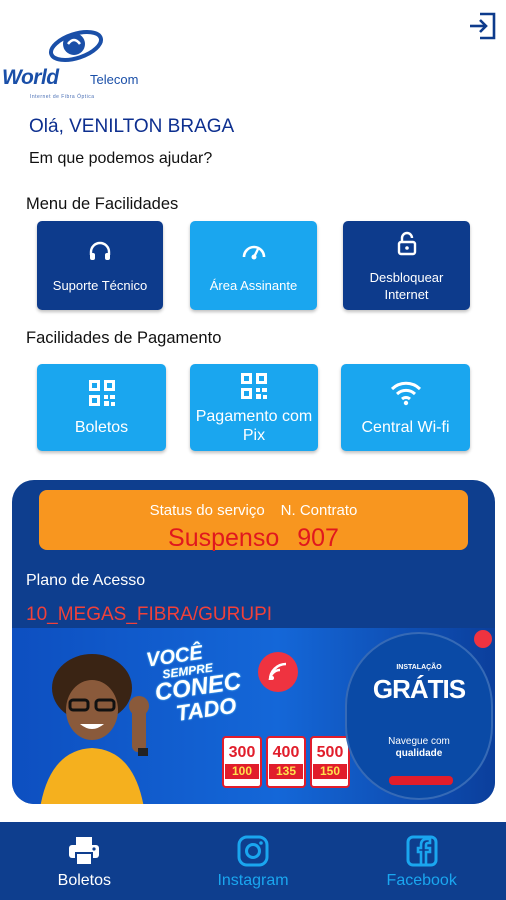  Describe the element at coordinates (30, 77) in the screenshot. I see `logo-brand-text: World` at that location.